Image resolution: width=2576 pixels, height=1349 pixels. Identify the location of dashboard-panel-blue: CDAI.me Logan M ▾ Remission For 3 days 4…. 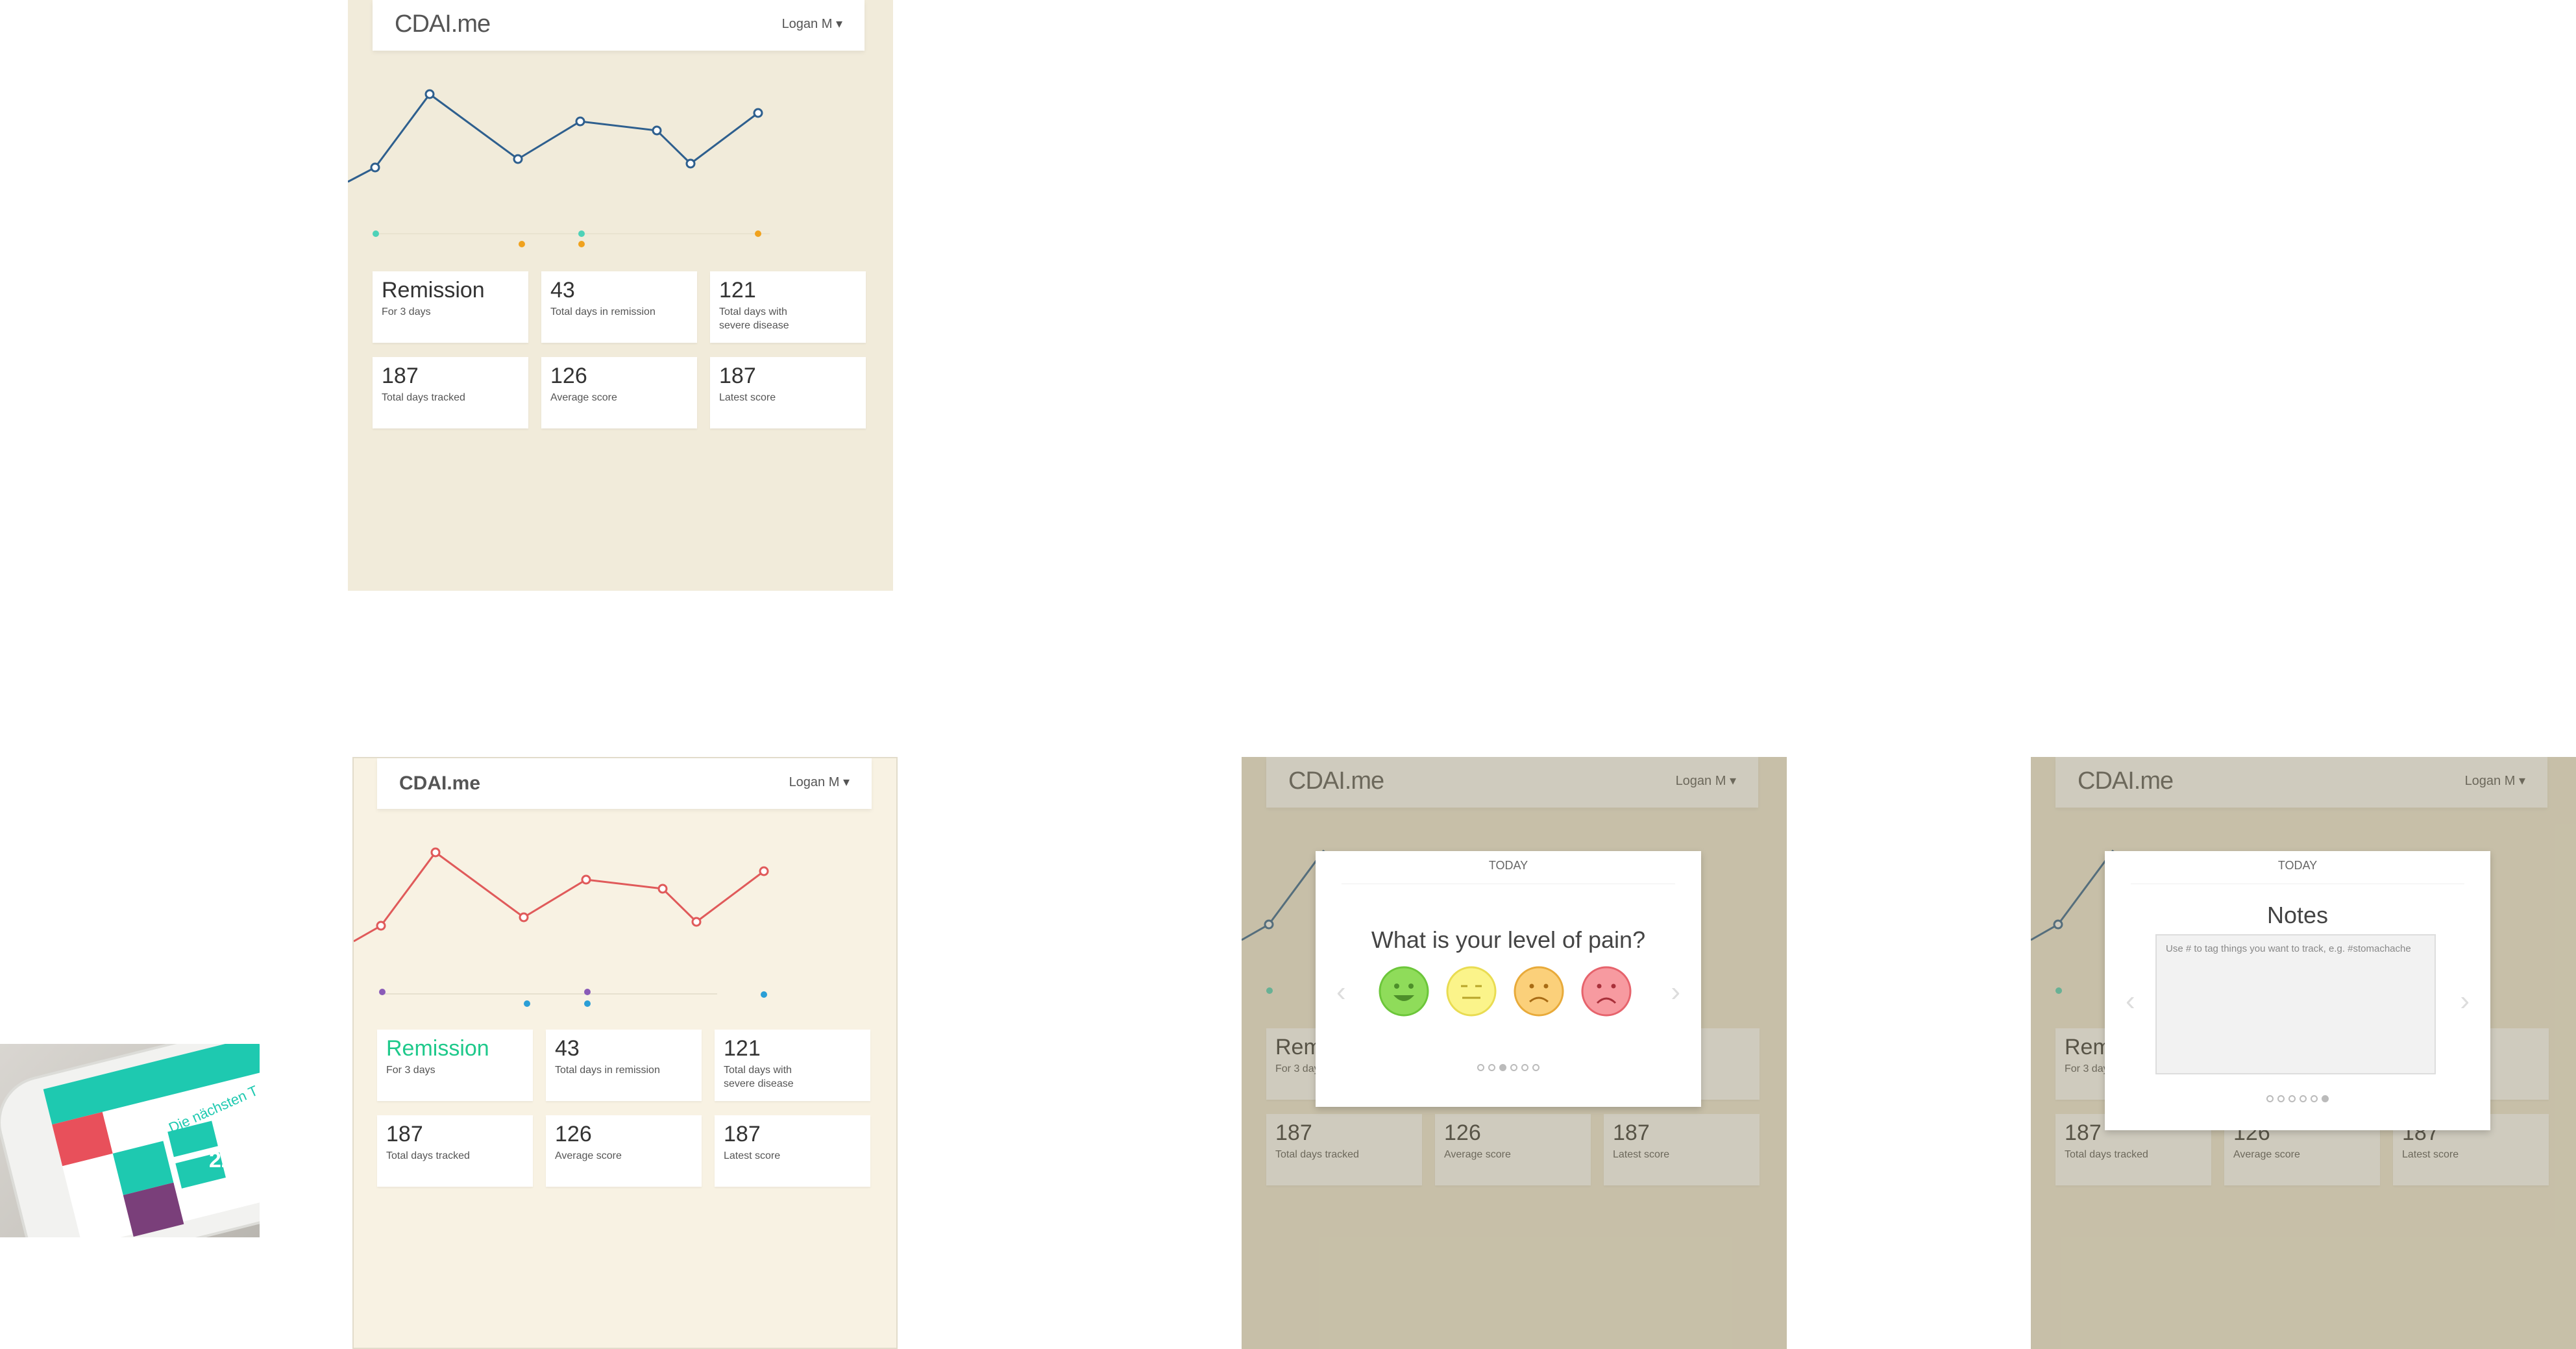
(620, 295).